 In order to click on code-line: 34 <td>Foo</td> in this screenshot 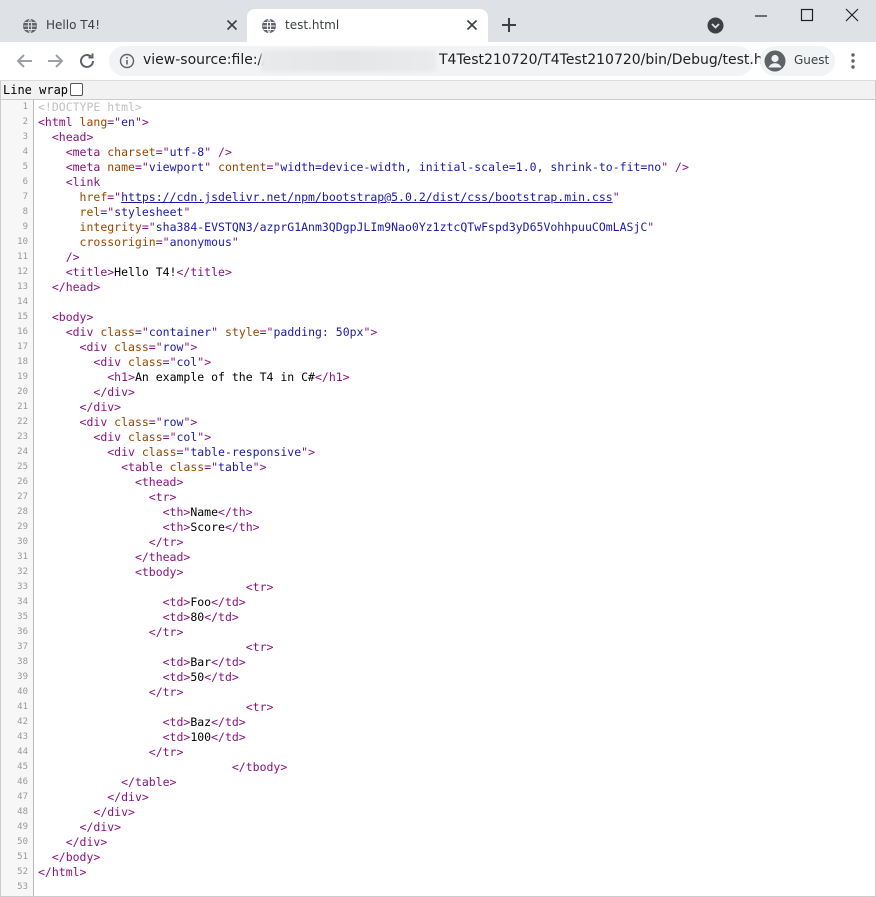, I will do `click(436, 602)`.